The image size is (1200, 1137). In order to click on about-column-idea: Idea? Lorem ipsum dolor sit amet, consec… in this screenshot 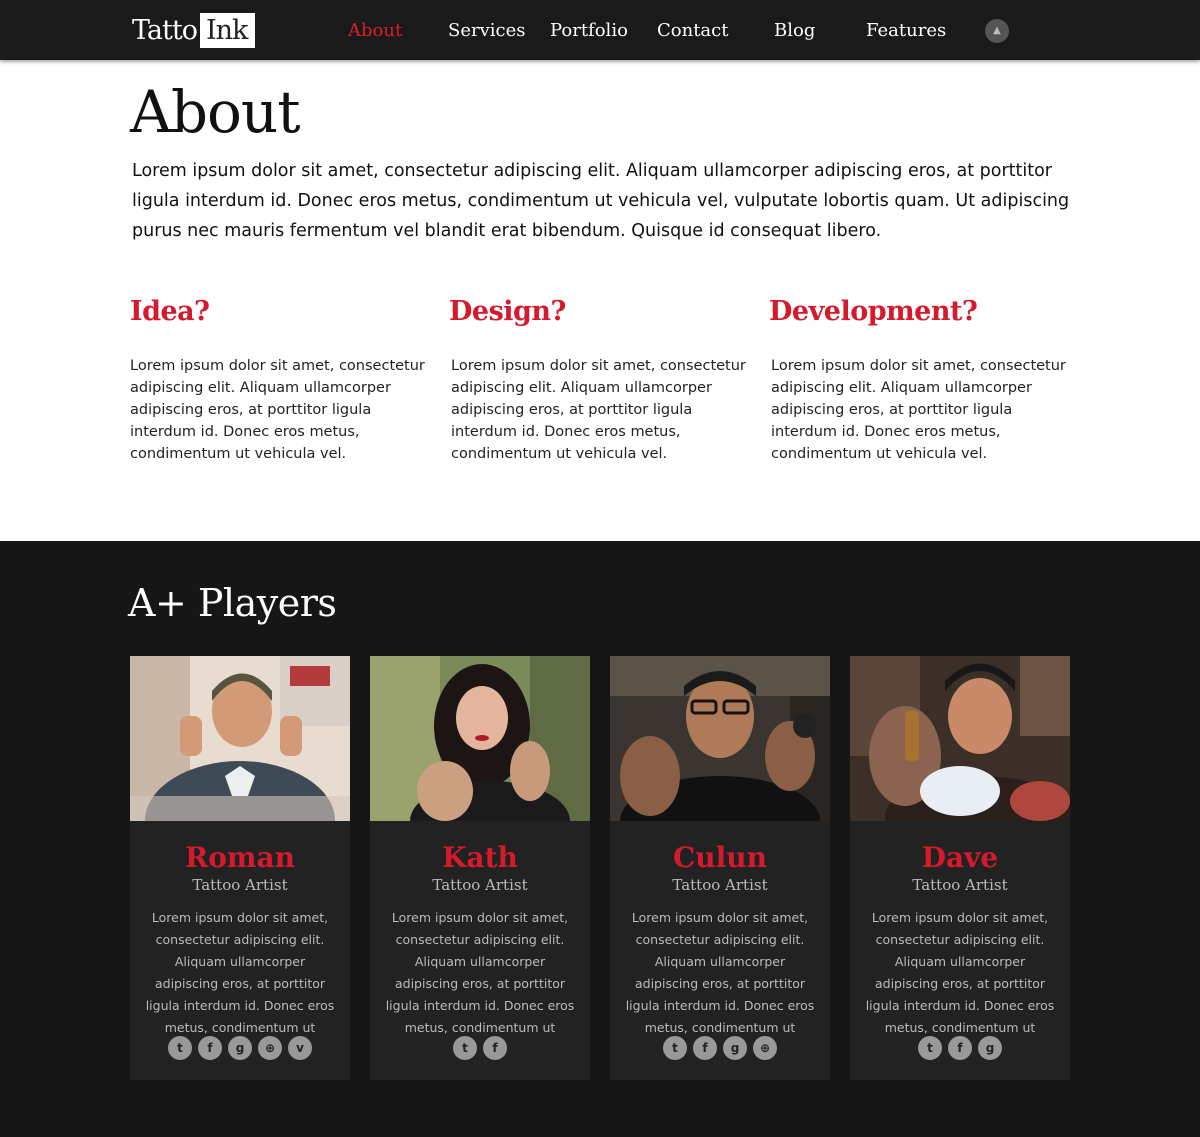, I will do `click(280, 380)`.